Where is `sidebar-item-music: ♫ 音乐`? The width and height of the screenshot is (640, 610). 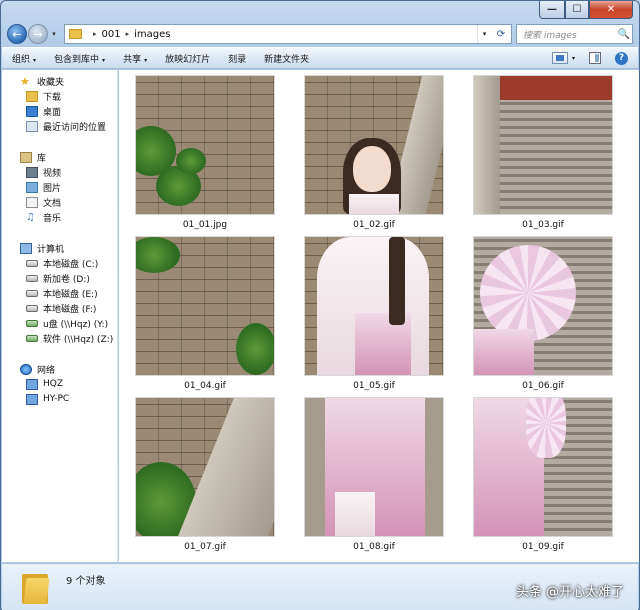 sidebar-item-music: ♫ 音乐 is located at coordinates (43, 217).